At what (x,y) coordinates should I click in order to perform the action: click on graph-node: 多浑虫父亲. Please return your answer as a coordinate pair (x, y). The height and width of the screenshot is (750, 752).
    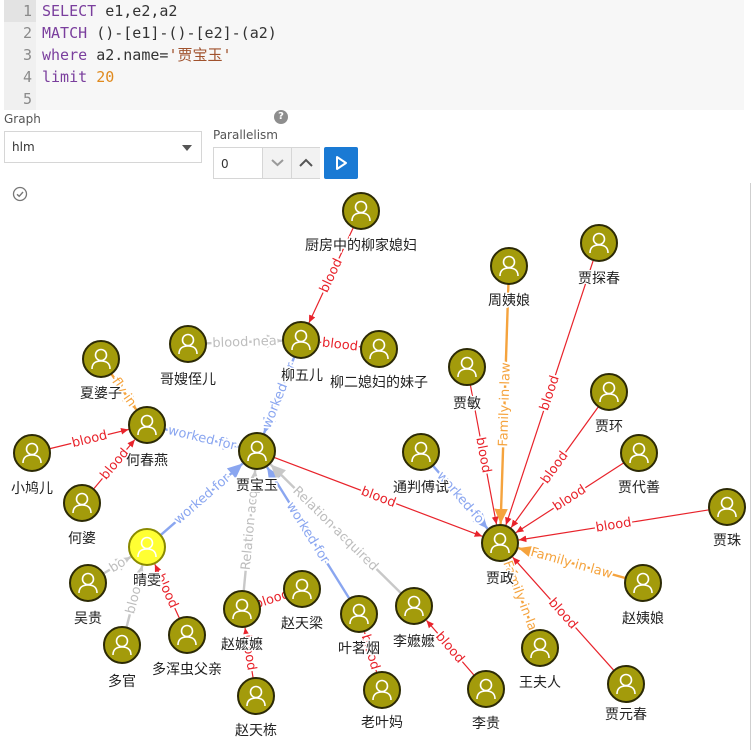
    Looking at the image, I should click on (187, 648).